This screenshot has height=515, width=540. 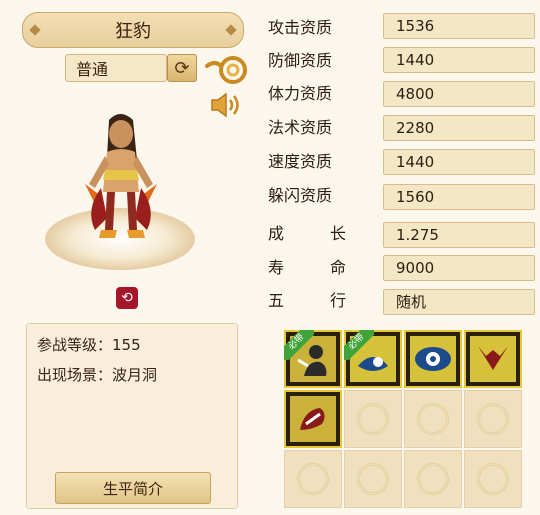 What do you see at coordinates (459, 94) in the screenshot?
I see `stat-value-hp: 4800` at bounding box center [459, 94].